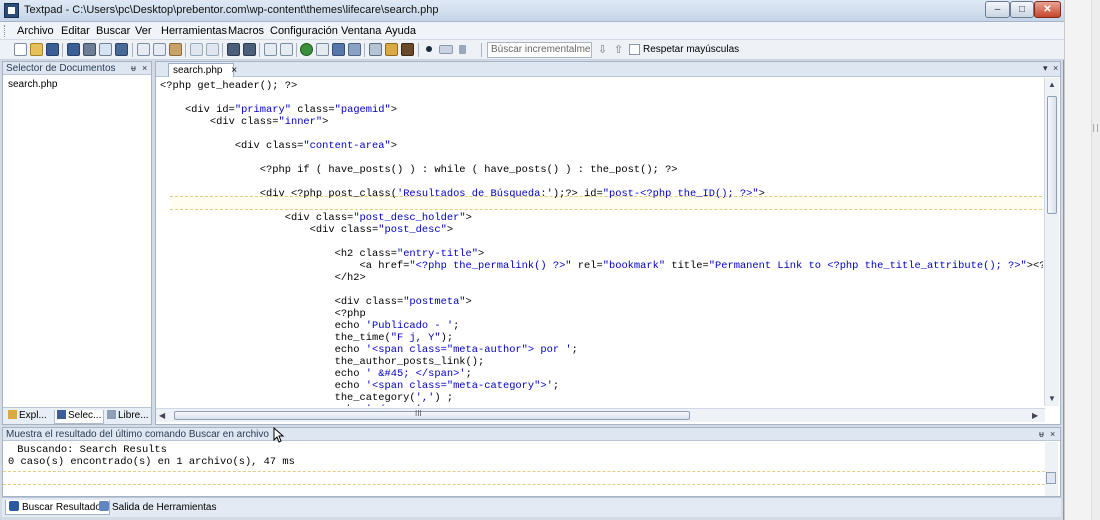 The image size is (1100, 520). I want to click on code-line: <div class="post_desc">, so click(306, 230).